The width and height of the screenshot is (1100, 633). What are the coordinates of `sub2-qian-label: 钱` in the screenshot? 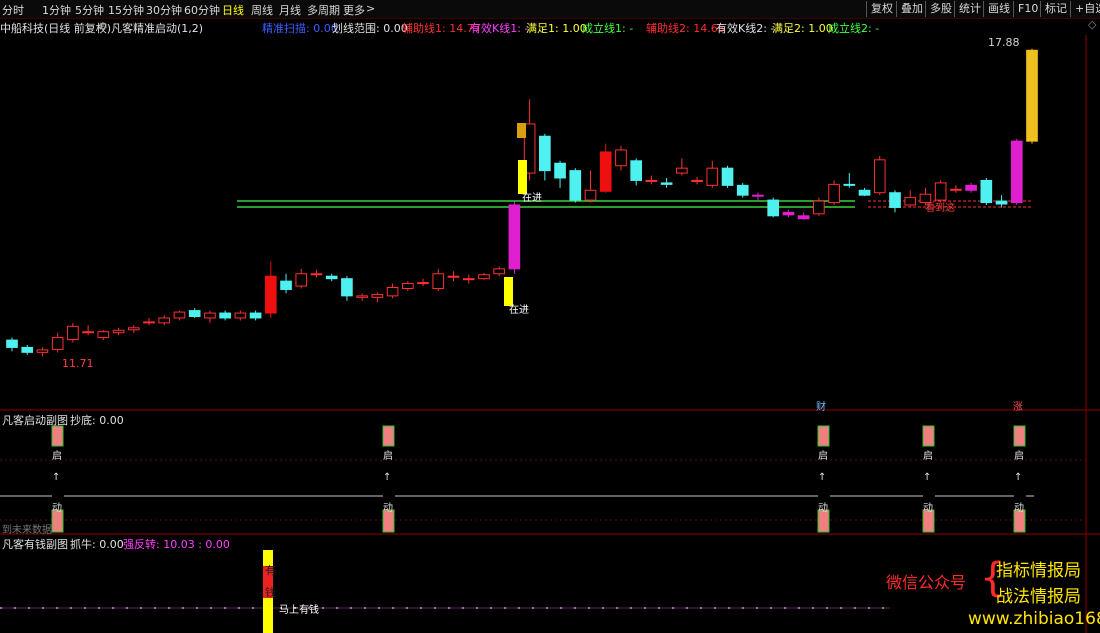 It's located at (270, 592).